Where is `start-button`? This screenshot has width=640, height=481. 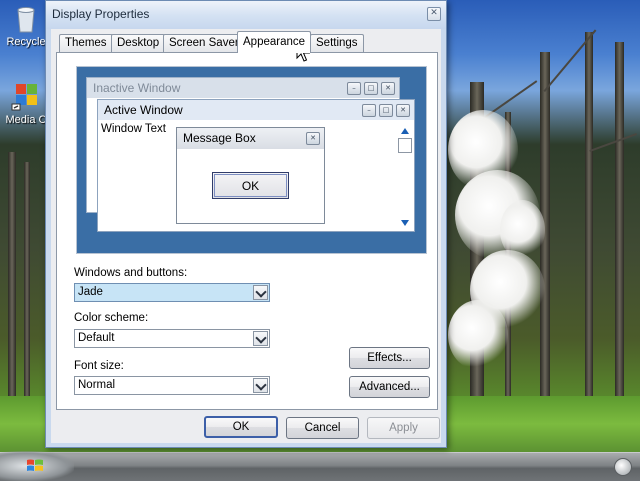 start-button is located at coordinates (37, 466).